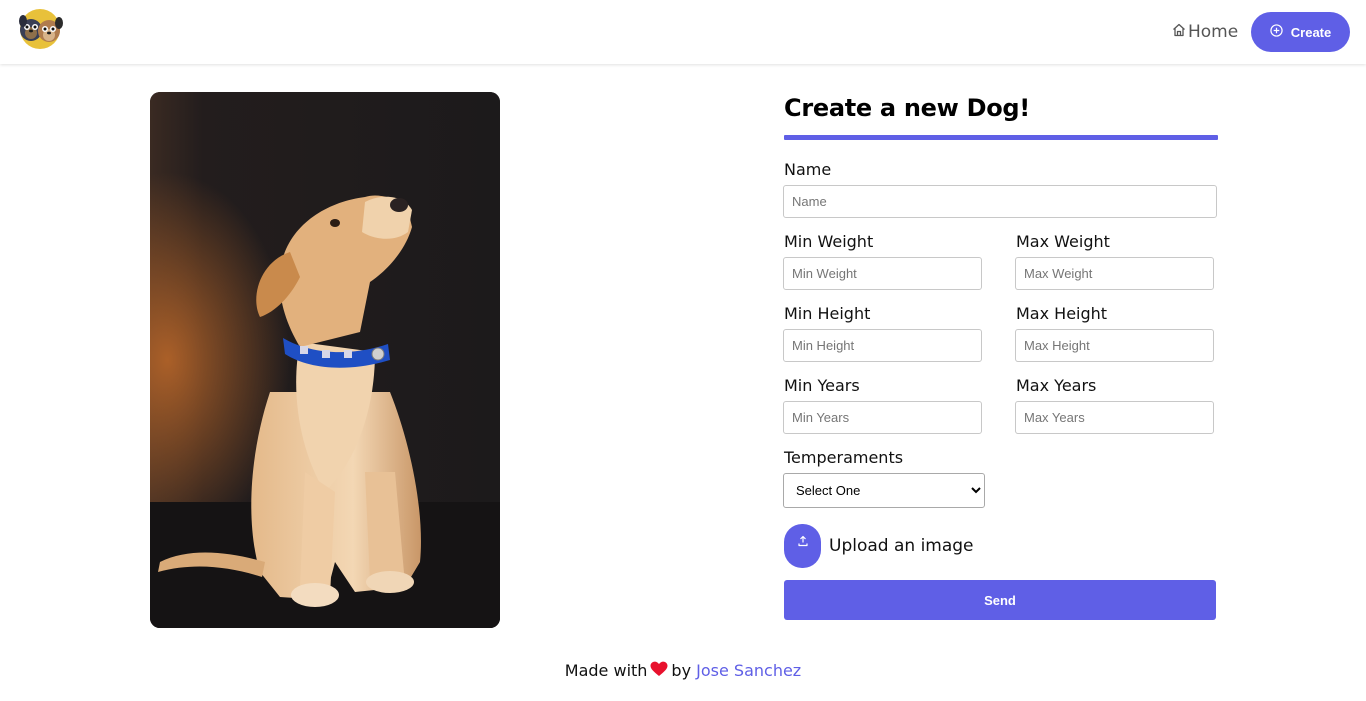  Describe the element at coordinates (683, 32) in the screenshot. I see `top-navbar: Home Create` at that location.